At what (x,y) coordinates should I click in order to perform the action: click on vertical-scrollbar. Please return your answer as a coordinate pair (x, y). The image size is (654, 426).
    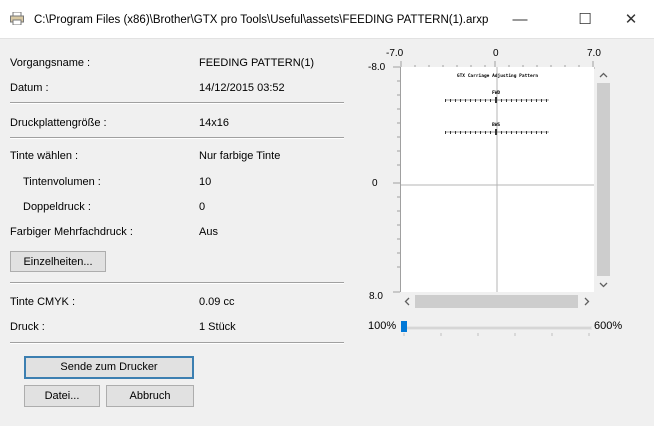
    Looking at the image, I should click on (603, 179).